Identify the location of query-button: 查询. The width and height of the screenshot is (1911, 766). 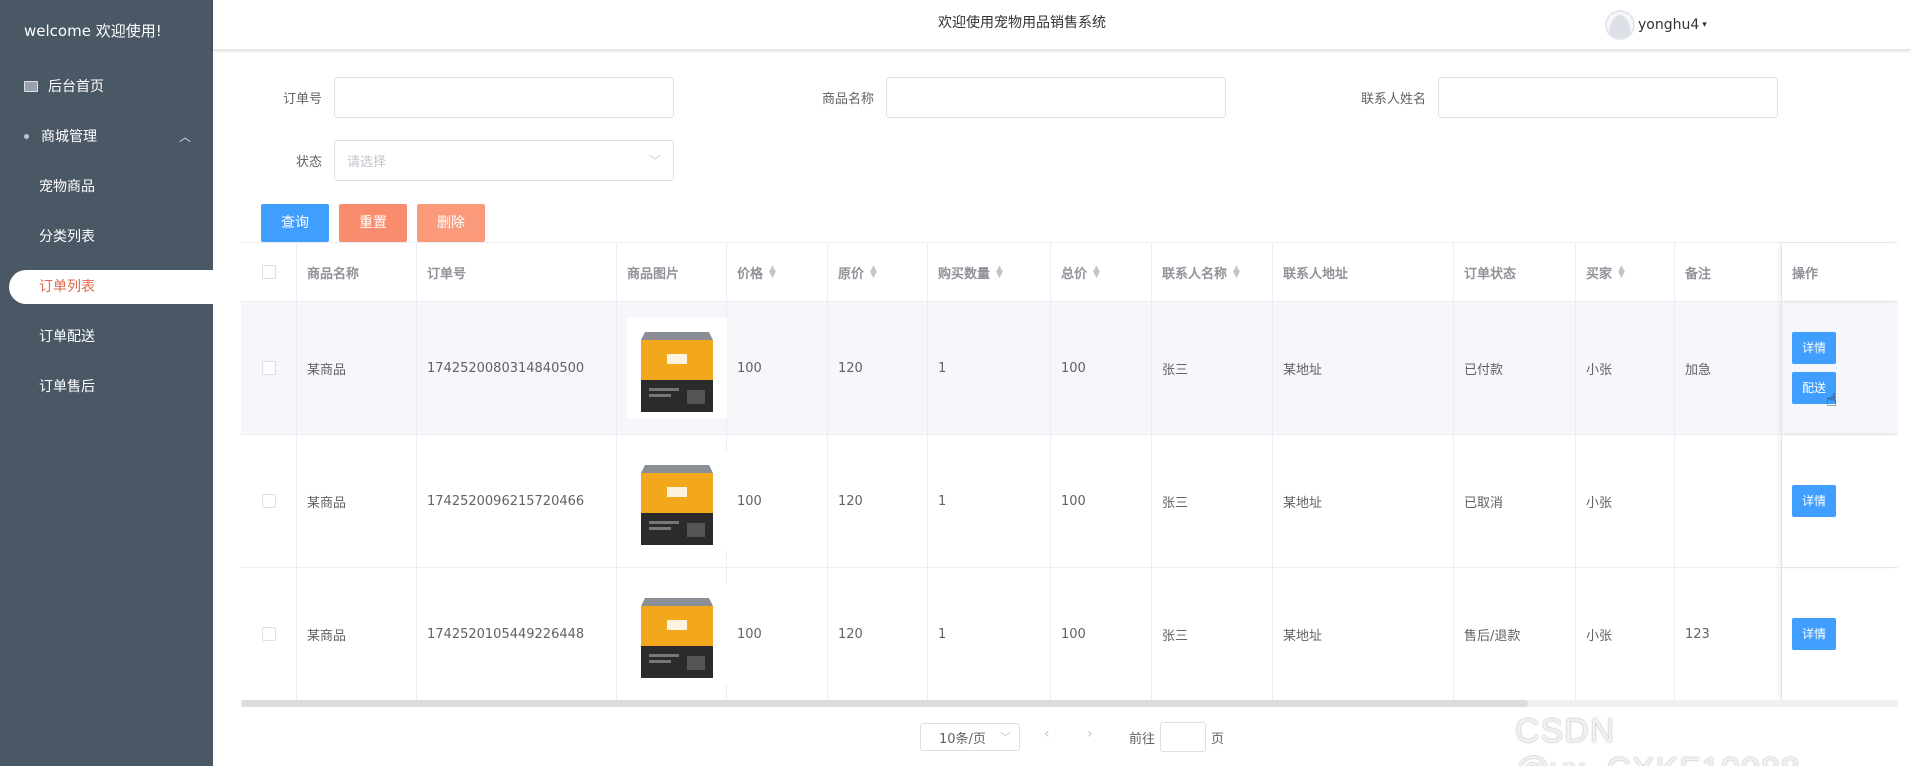
(295, 223).